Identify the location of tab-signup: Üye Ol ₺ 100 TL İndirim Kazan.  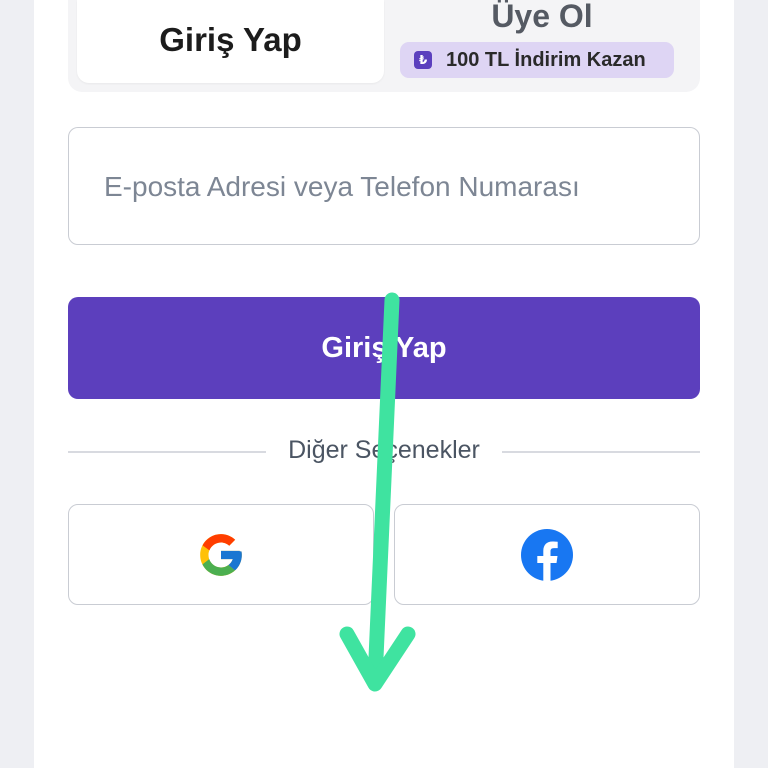
(542, 46).